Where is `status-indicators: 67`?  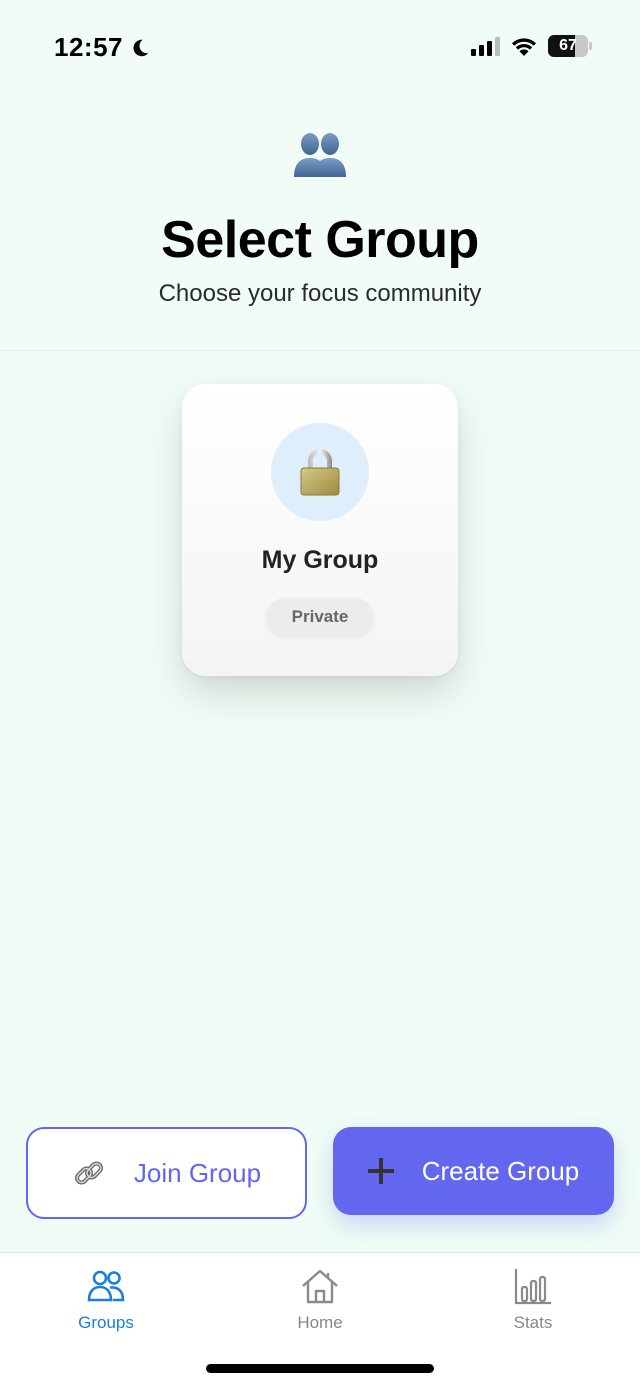 status-indicators: 67 is located at coordinates (531, 46).